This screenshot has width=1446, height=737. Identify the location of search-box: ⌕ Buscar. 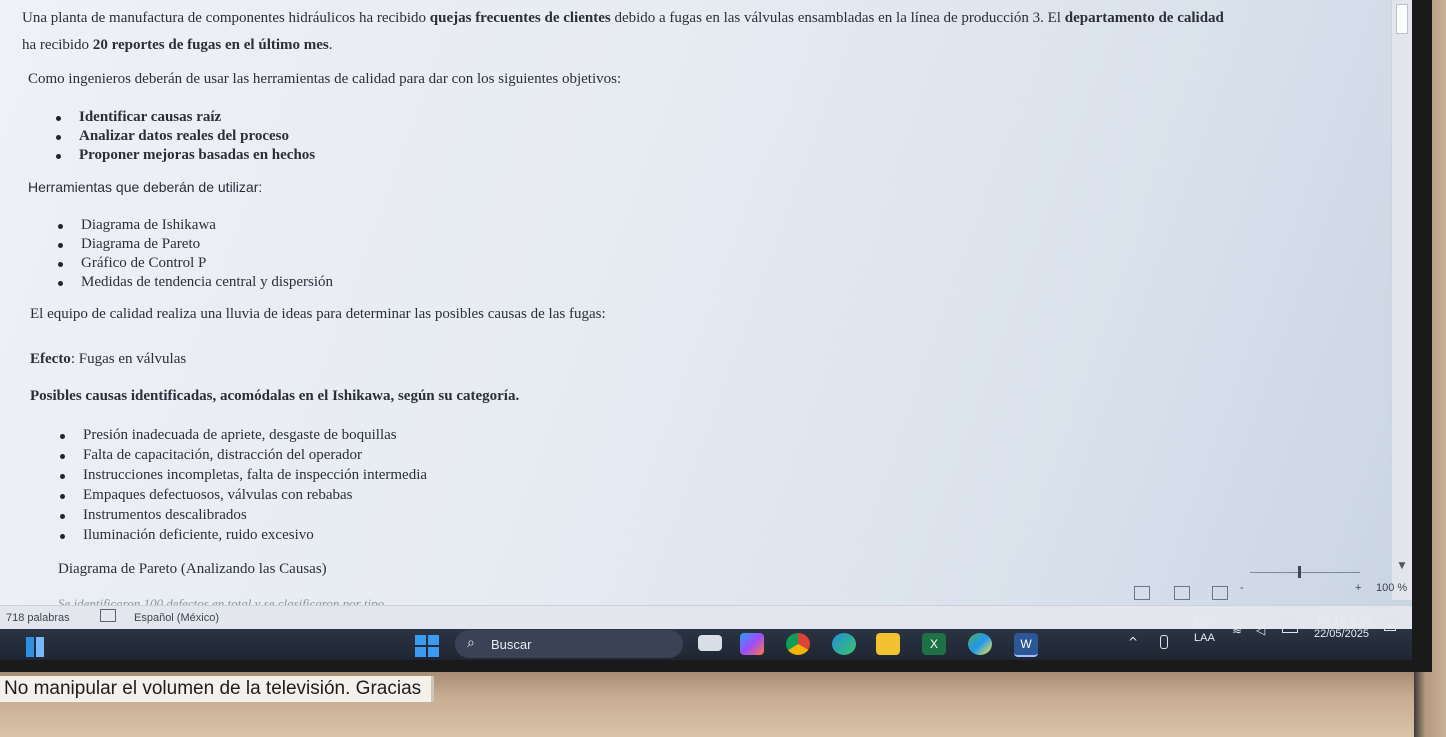
(569, 644).